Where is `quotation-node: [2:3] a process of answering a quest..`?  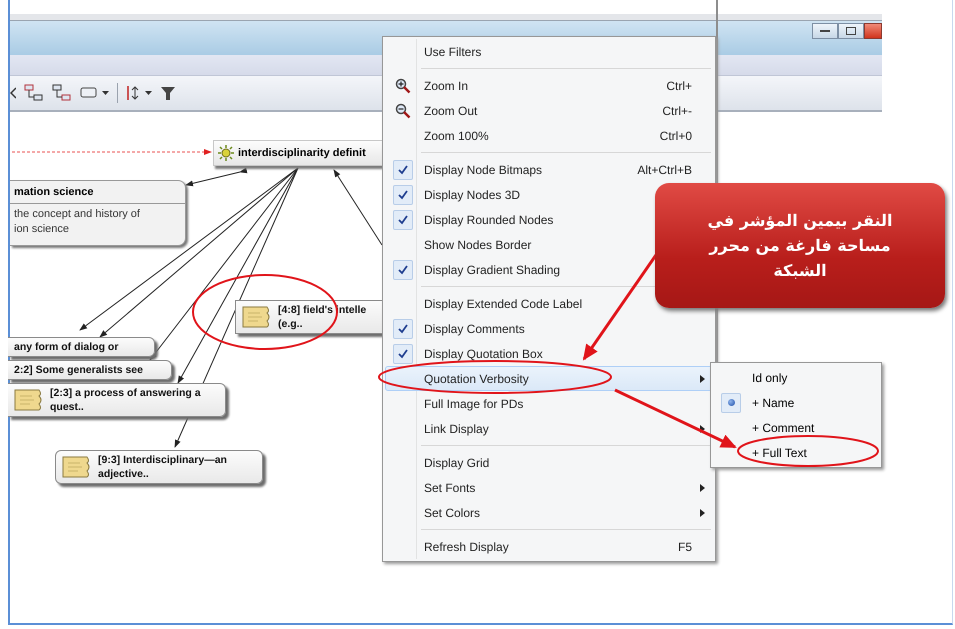 quotation-node: [2:3] a process of answering a quest.. is located at coordinates (117, 400).